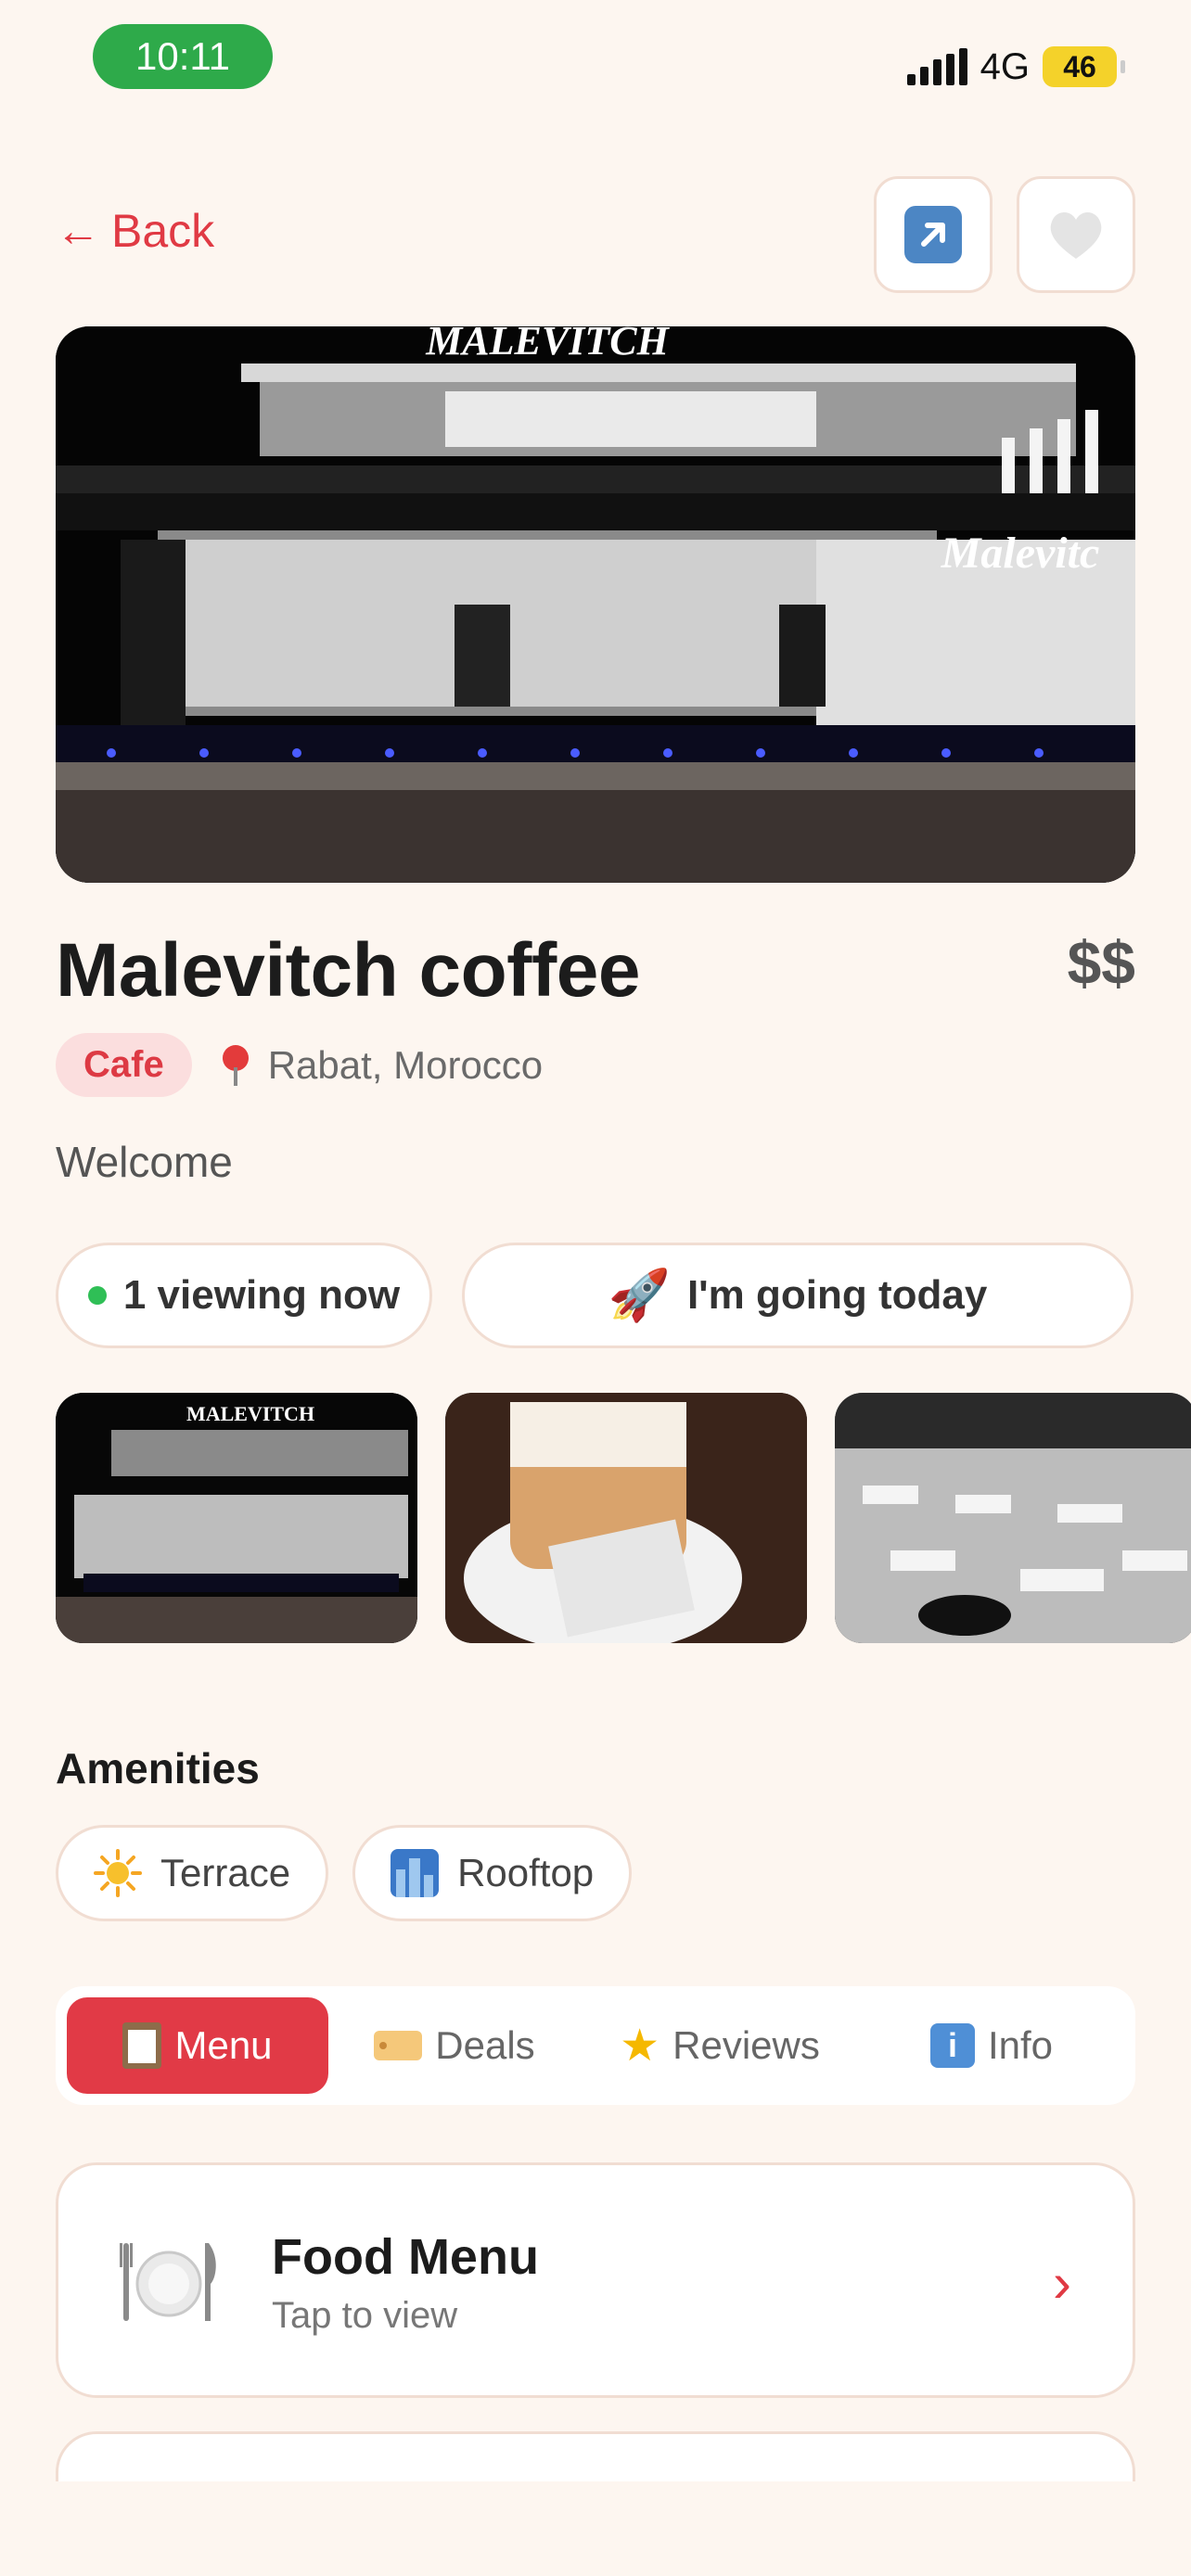  Describe the element at coordinates (1084, 66) in the screenshot. I see `battery-icon: 46` at that location.